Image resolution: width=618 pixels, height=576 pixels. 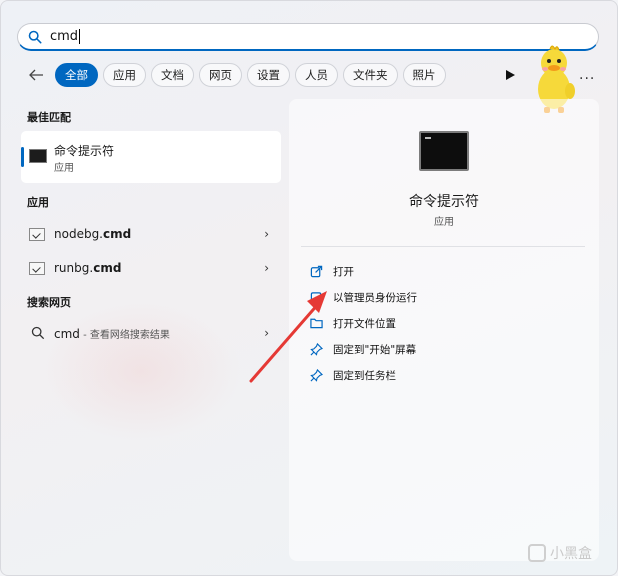 What do you see at coordinates (364, 323) in the screenshot?
I see `action-open-file-location-label: 打开文件位置` at bounding box center [364, 323].